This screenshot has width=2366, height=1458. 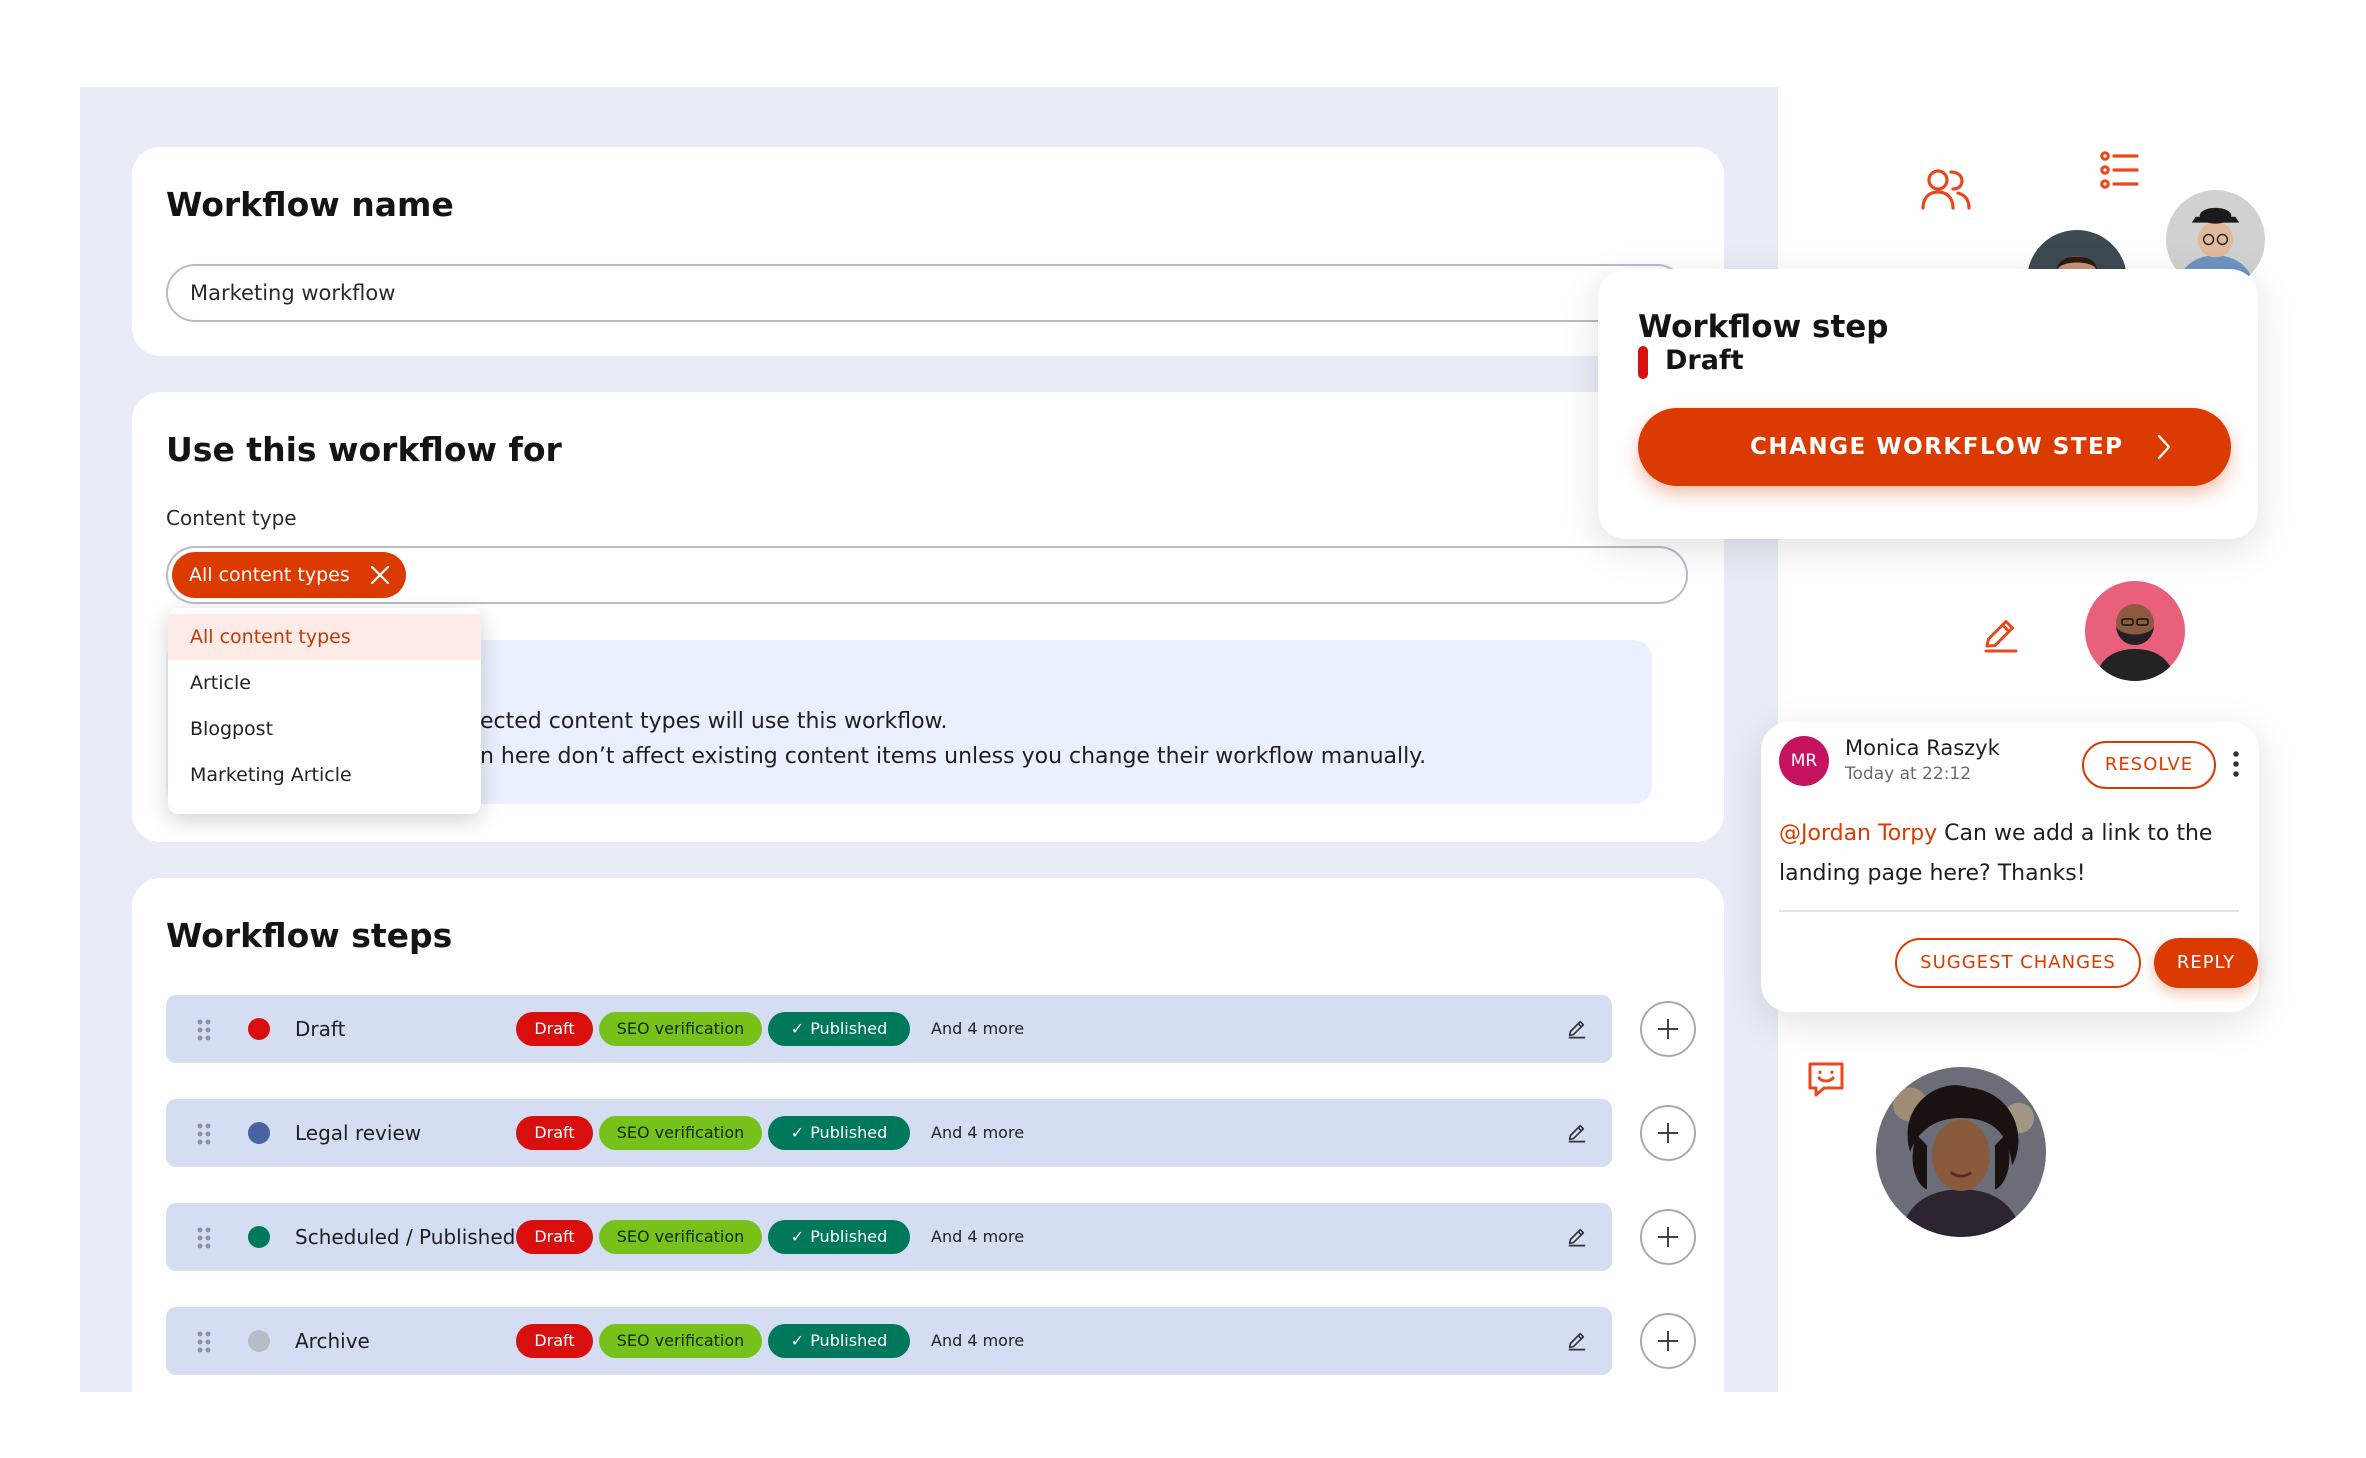 What do you see at coordinates (324, 775) in the screenshot?
I see `dropdown-option-marketing-article: Marketing Article` at bounding box center [324, 775].